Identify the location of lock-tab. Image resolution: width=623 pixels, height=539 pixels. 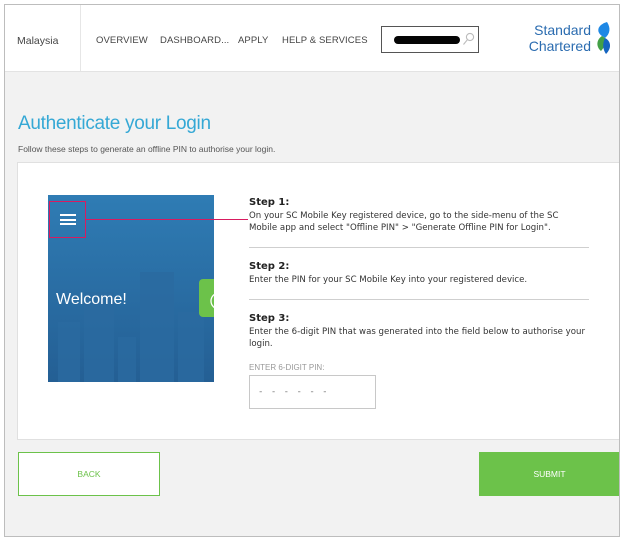
(206, 298).